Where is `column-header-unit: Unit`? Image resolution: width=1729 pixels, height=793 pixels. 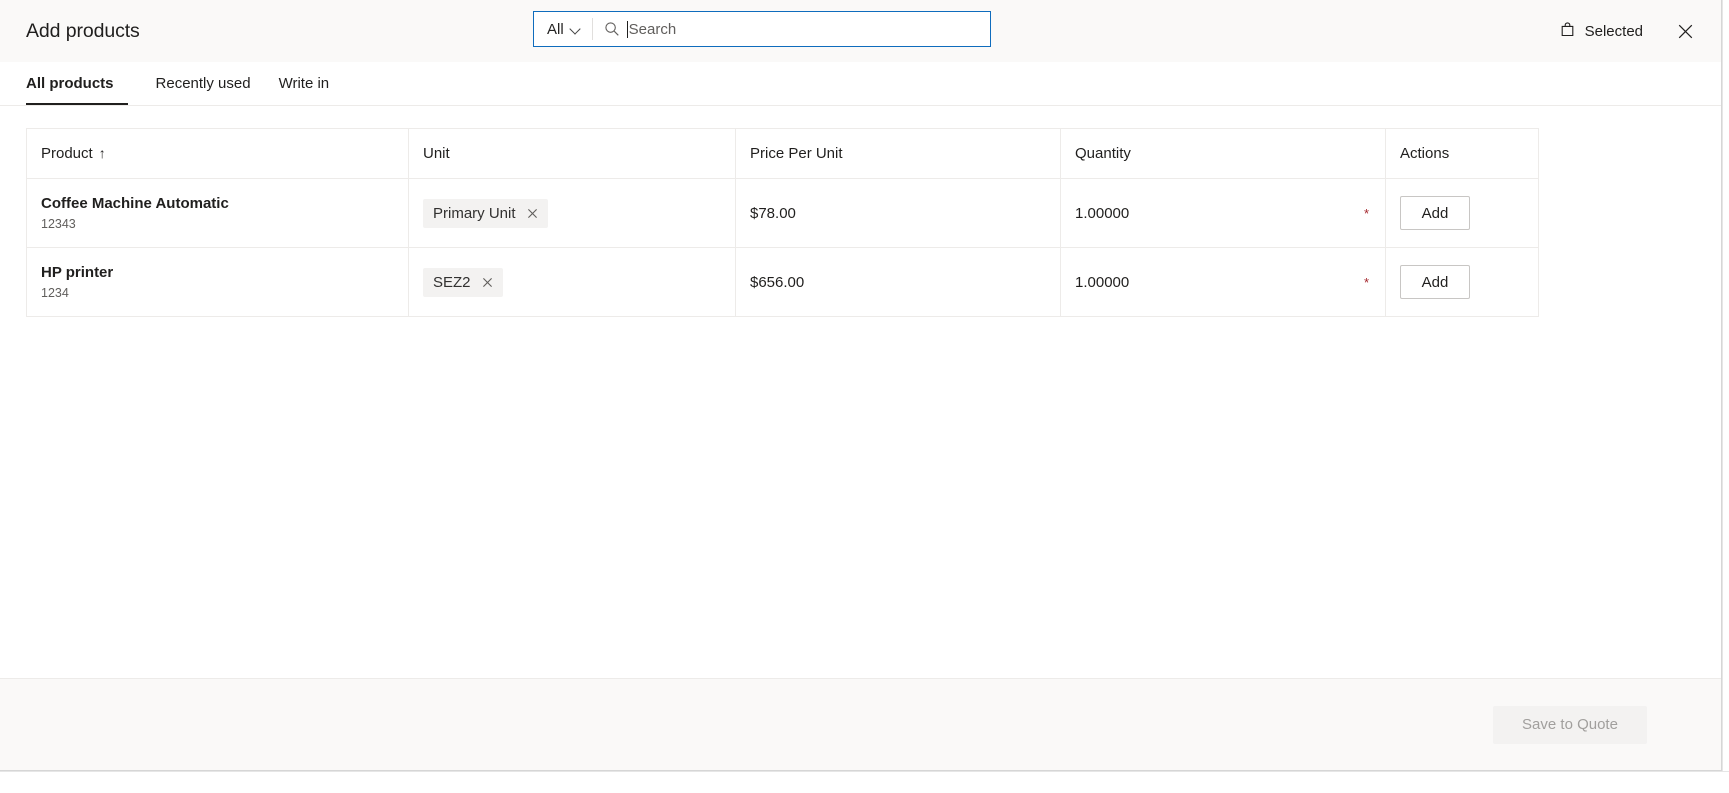
column-header-unit: Unit is located at coordinates (572, 153).